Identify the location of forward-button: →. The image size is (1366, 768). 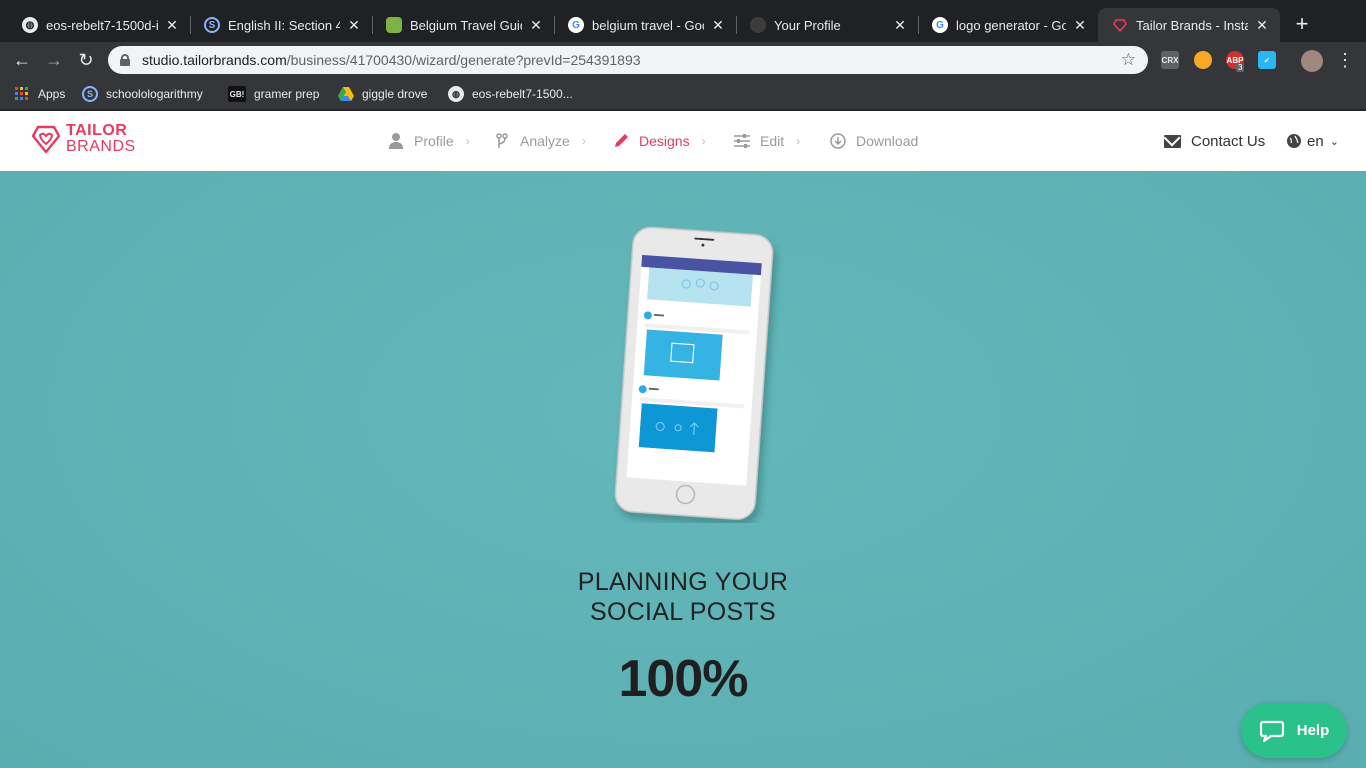
(54, 60).